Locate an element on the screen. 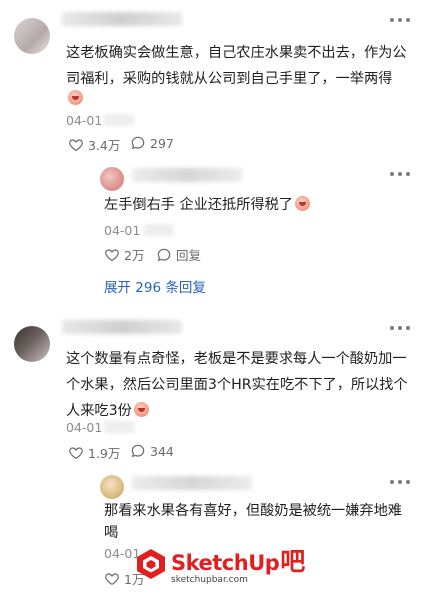  like-count: 3.4万 is located at coordinates (104, 145).